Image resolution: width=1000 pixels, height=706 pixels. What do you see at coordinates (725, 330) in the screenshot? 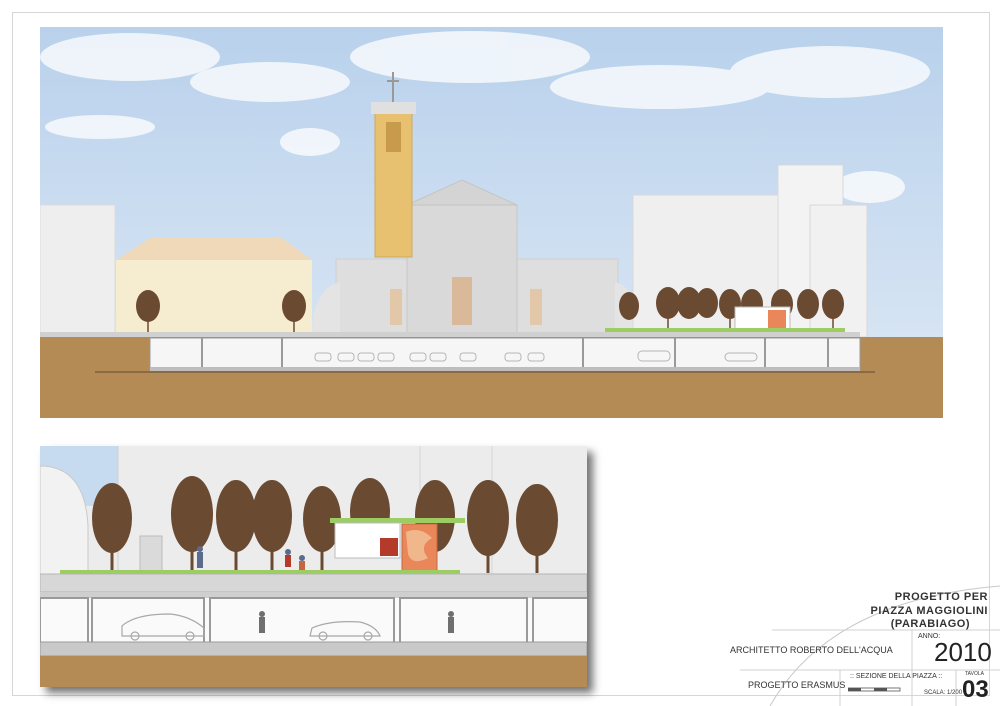
I see `lawn` at bounding box center [725, 330].